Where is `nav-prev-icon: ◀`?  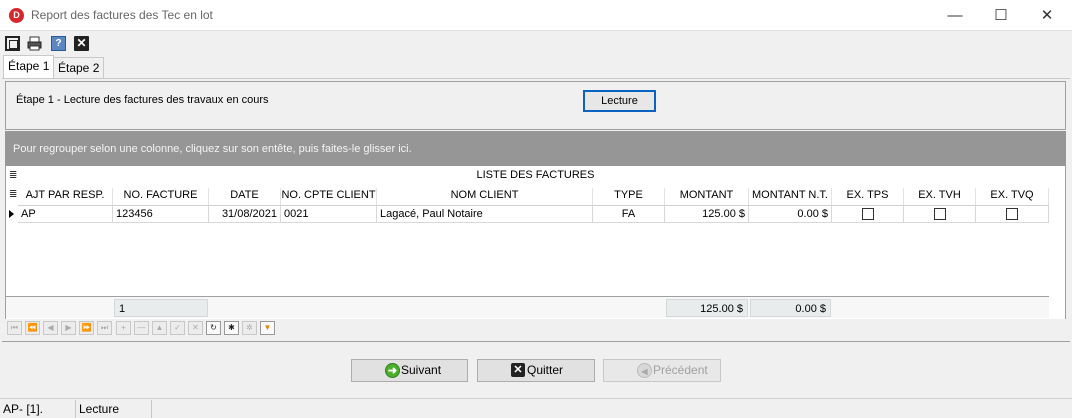
nav-prev-icon: ◀ is located at coordinates (50, 328).